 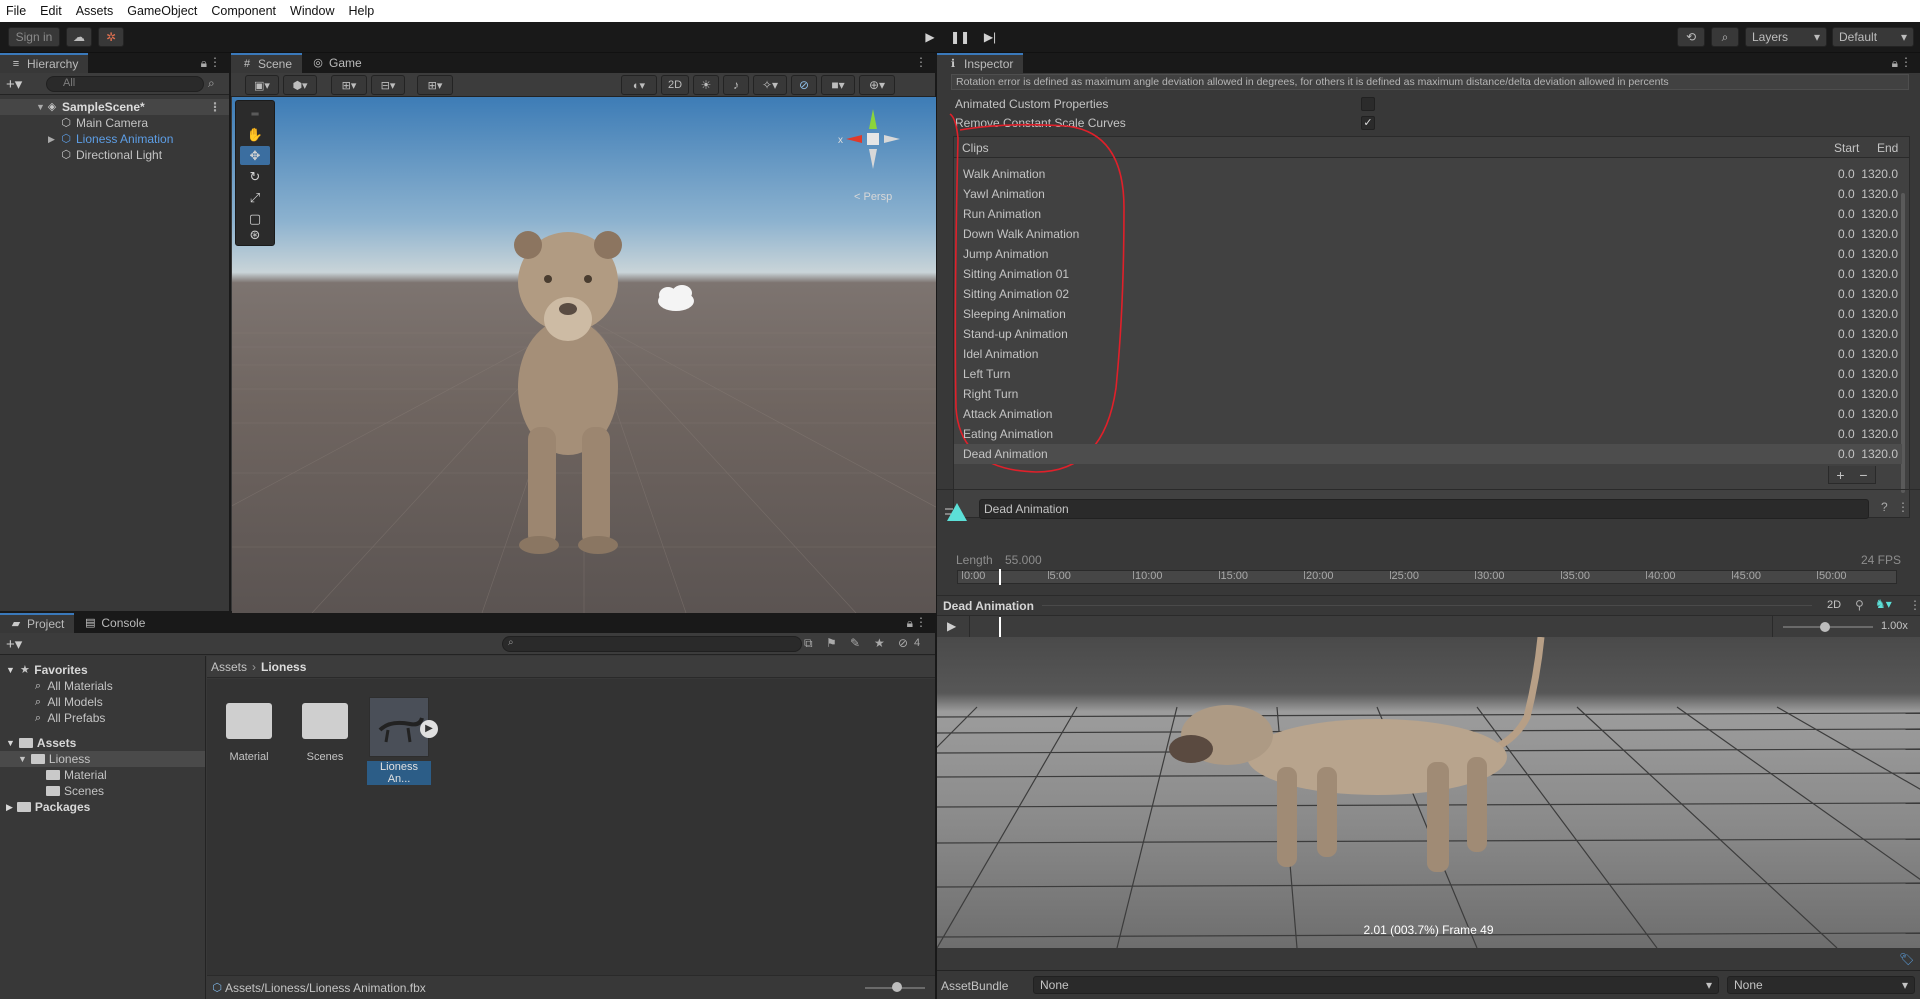 What do you see at coordinates (1691, 37) in the screenshot?
I see `history-icon: ⟲` at bounding box center [1691, 37].